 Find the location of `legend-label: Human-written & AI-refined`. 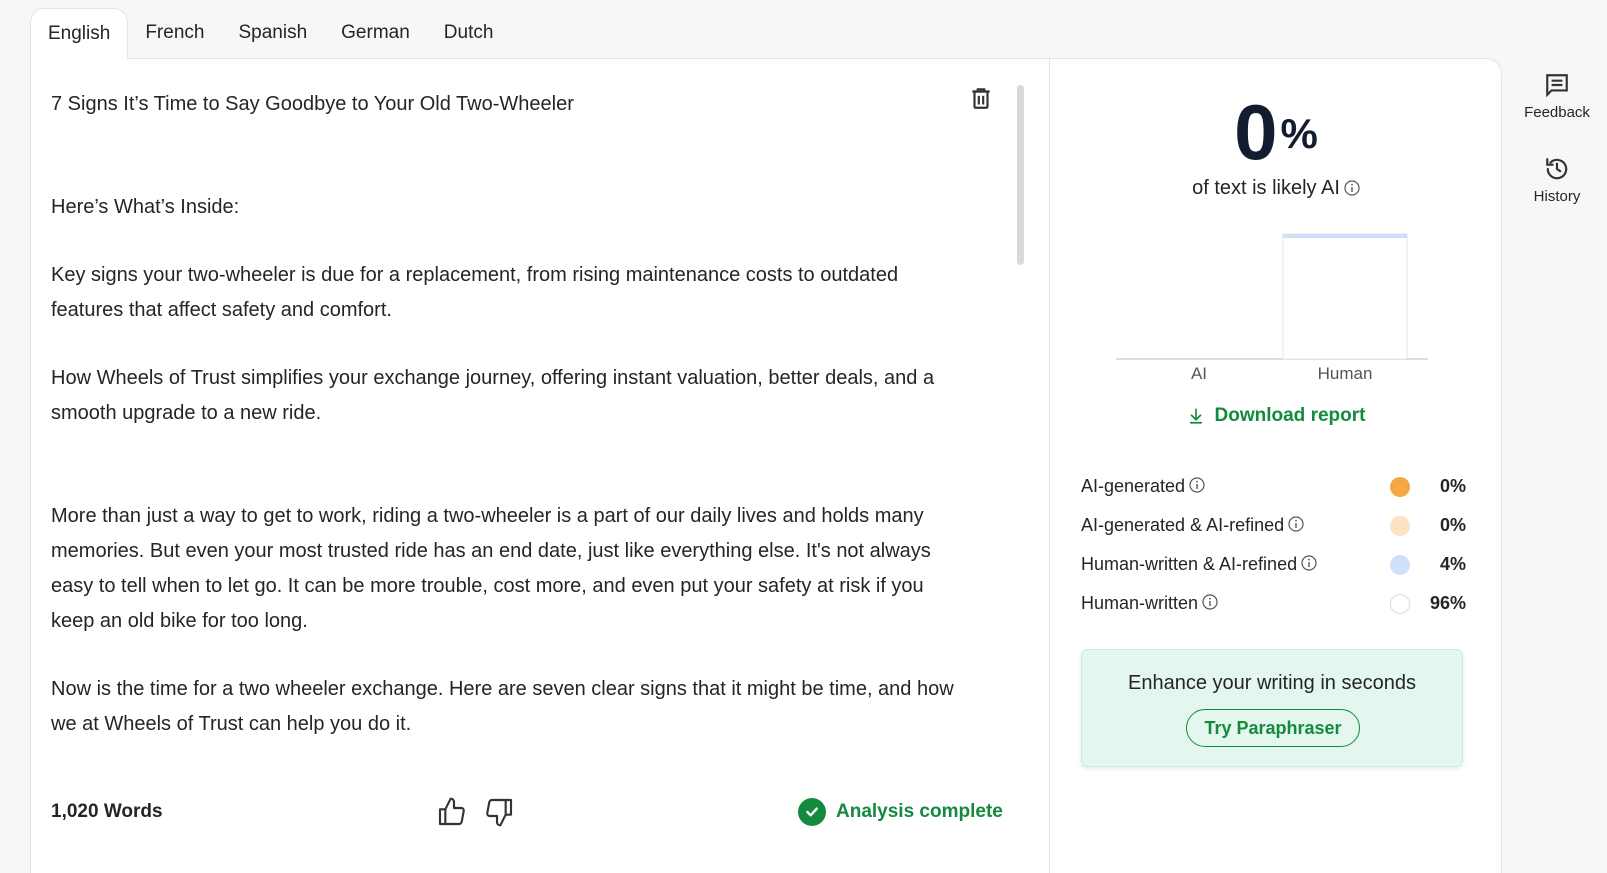

legend-label: Human-written & AI-refined is located at coordinates (1235, 564).